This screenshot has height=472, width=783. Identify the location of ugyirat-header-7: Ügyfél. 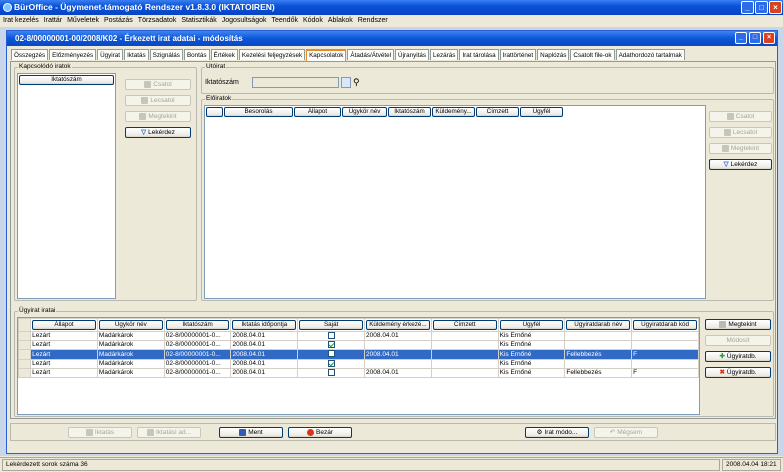
(531, 325).